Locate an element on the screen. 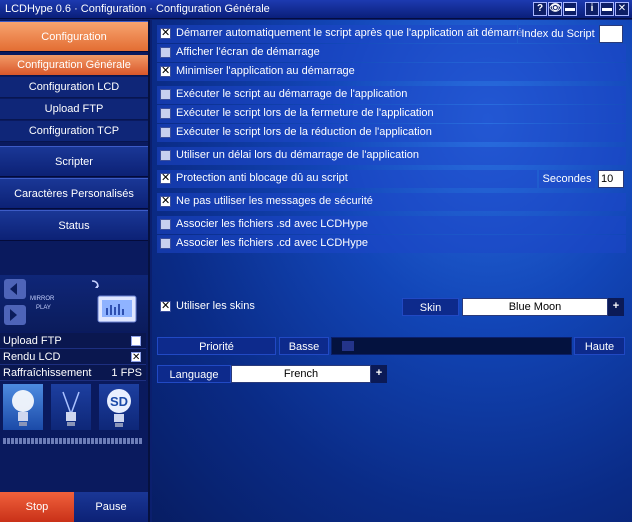 This screenshot has height=522, width=632. svg-text: MIRROR is located at coordinates (42, 299).